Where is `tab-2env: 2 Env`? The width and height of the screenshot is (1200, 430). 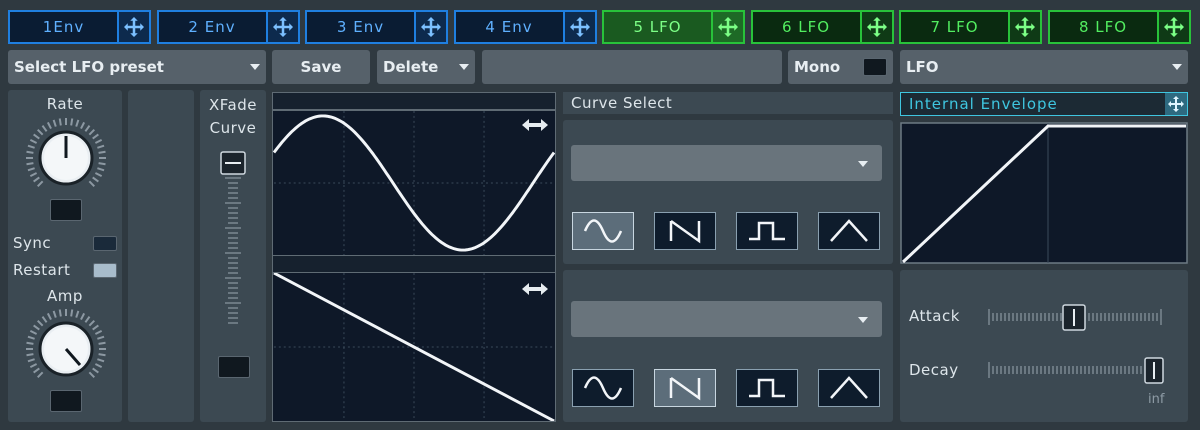 tab-2env: 2 Env is located at coordinates (228, 27).